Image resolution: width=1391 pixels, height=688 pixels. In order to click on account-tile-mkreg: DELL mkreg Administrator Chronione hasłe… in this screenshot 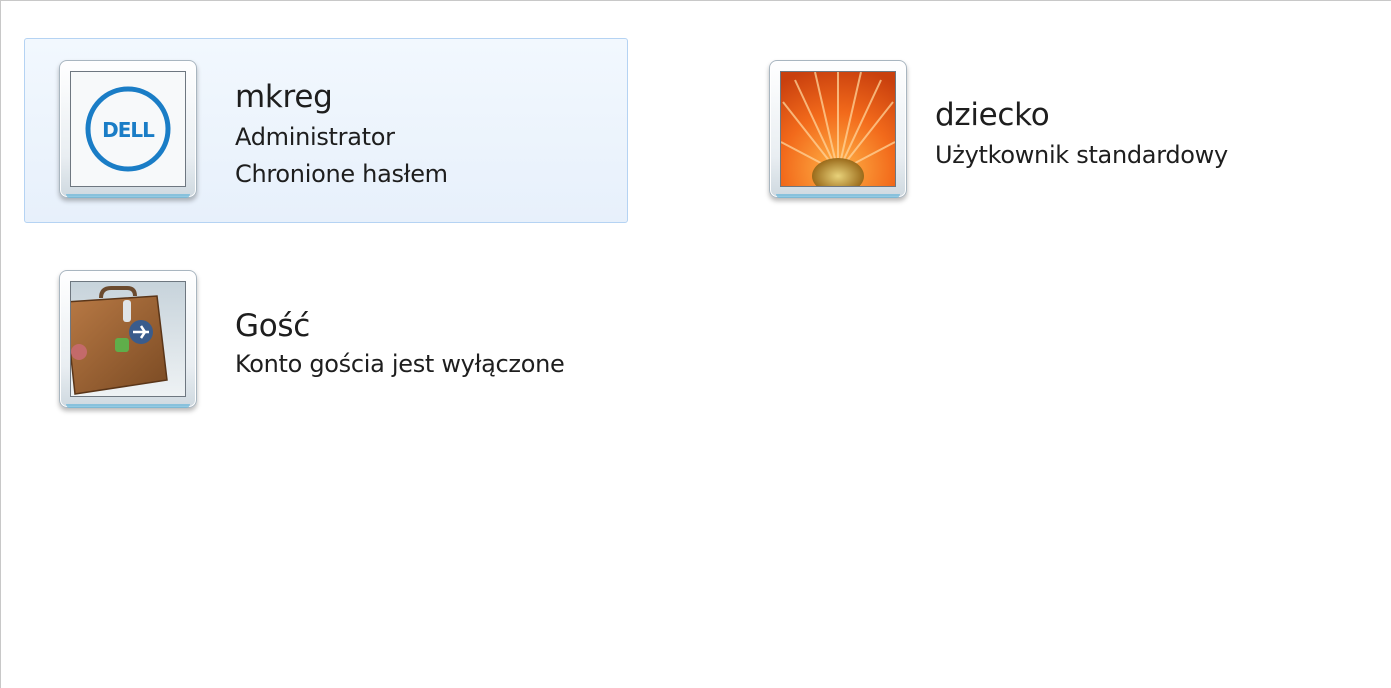, I will do `click(326, 130)`.